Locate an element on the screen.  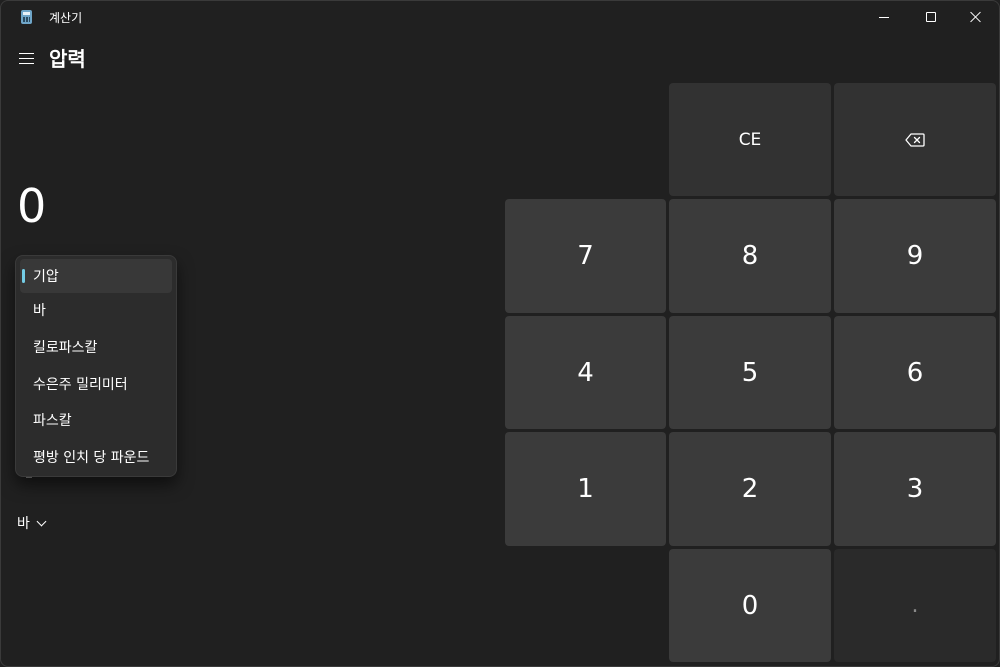
digit-6-button: 6 is located at coordinates (915, 372).